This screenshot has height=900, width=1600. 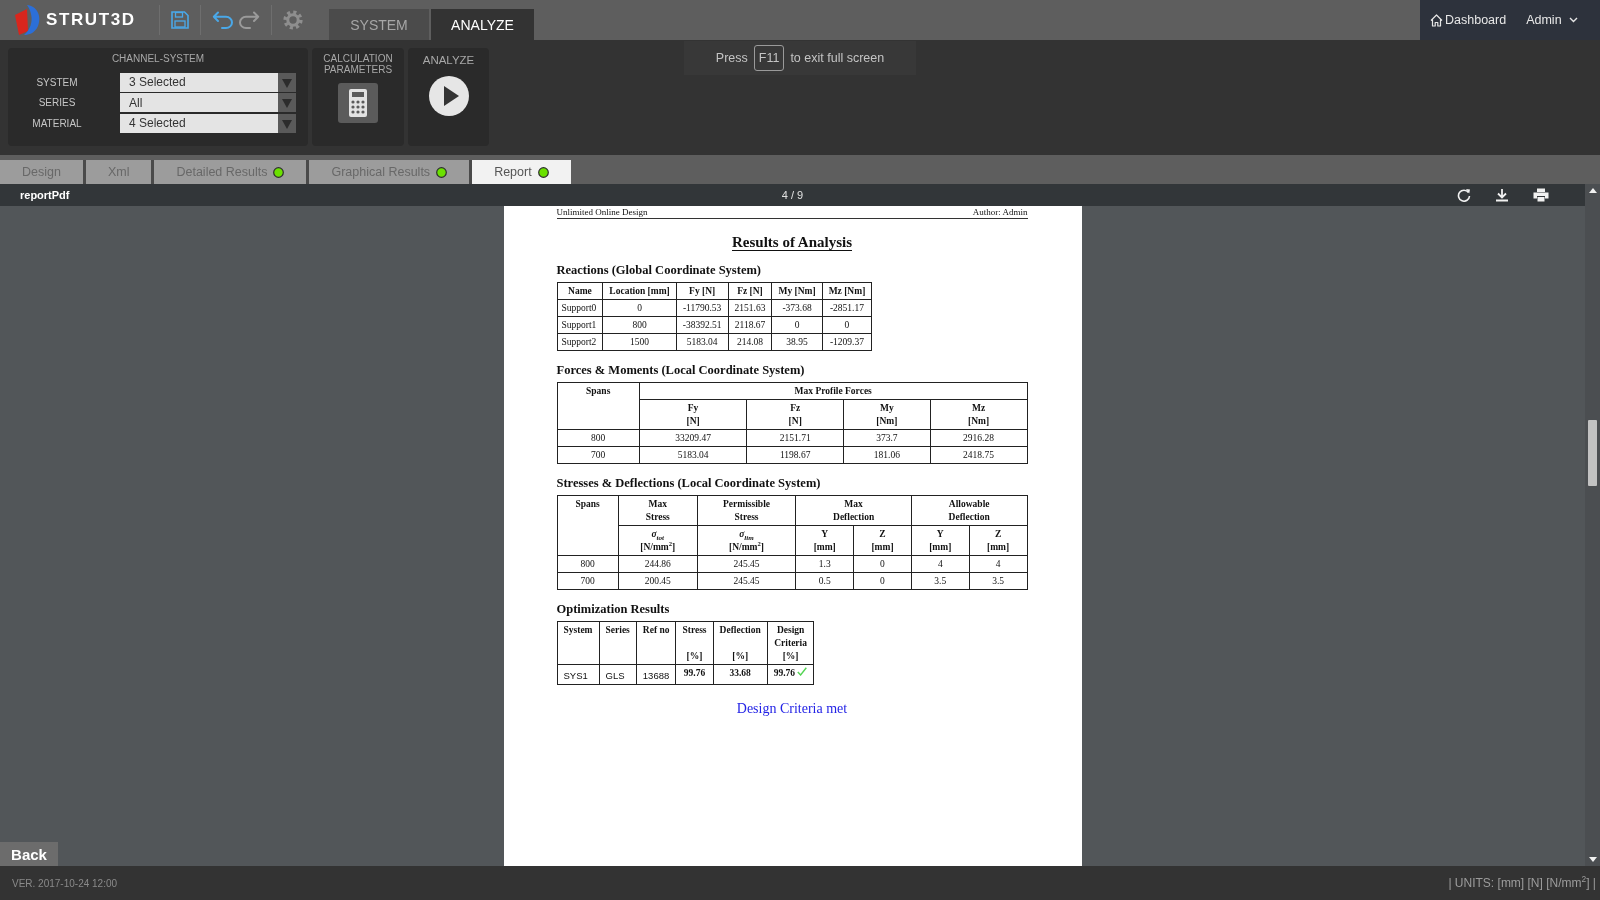 I want to click on scroll-down-icon, so click(x=1592, y=859).